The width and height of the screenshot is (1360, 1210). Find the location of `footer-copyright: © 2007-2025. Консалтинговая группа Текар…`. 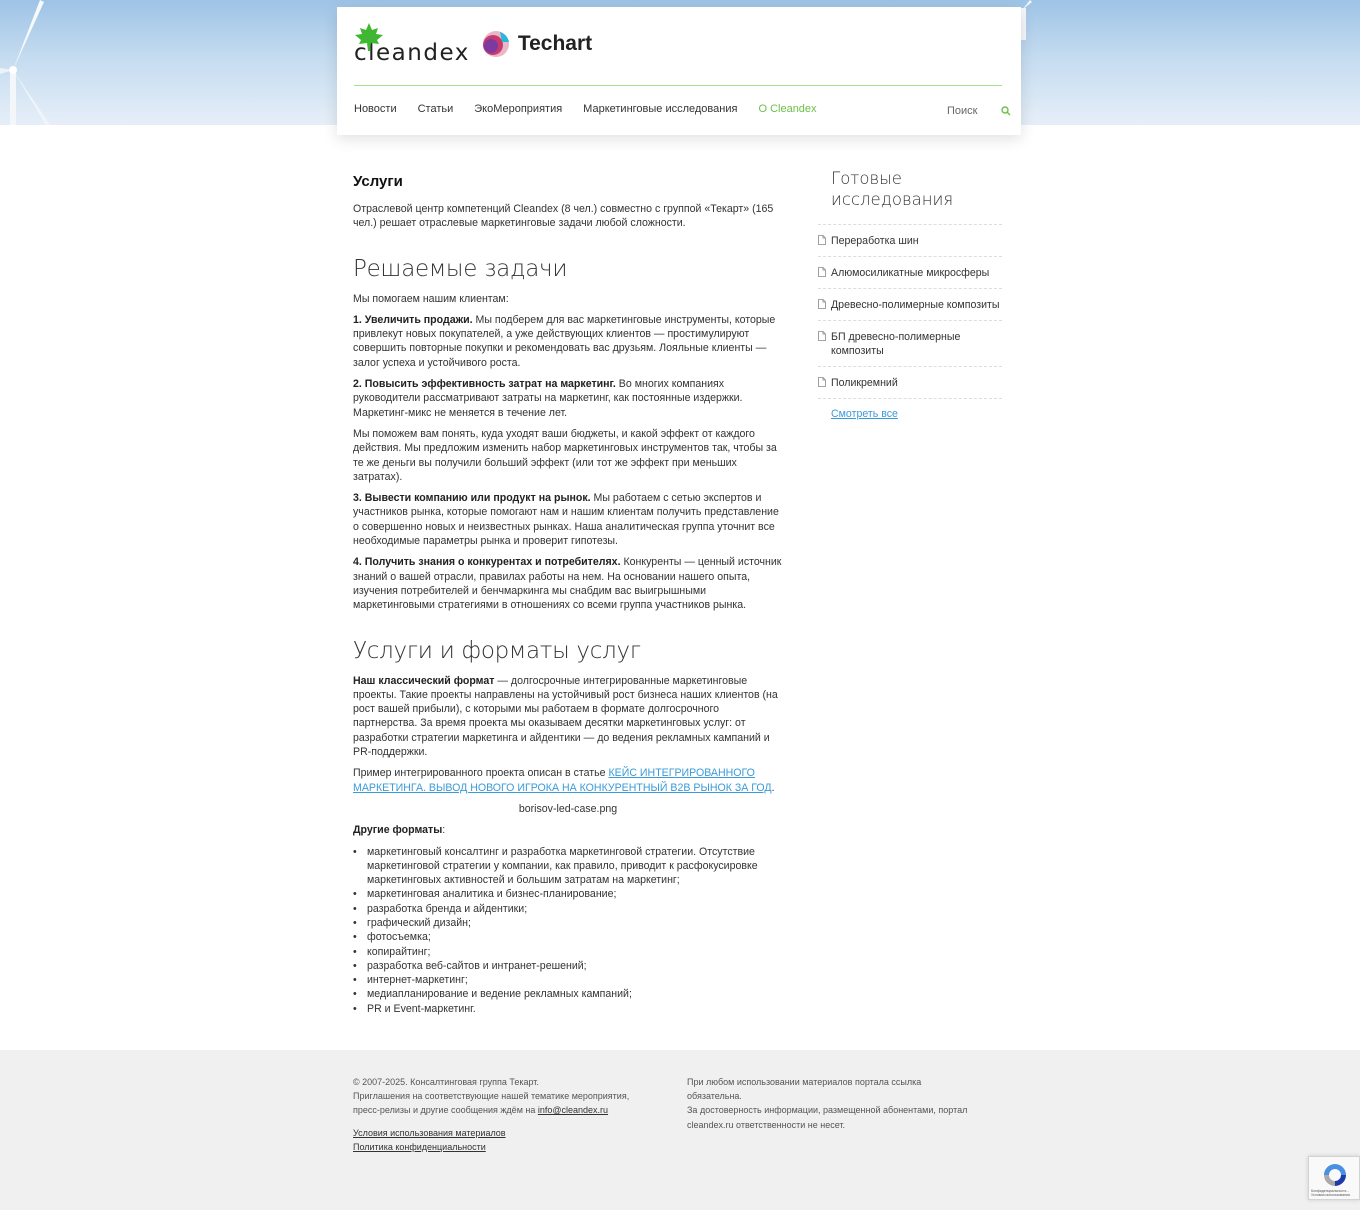

footer-copyright: © 2007-2025. Консалтинговая группа Текар… is located at coordinates (446, 1082).